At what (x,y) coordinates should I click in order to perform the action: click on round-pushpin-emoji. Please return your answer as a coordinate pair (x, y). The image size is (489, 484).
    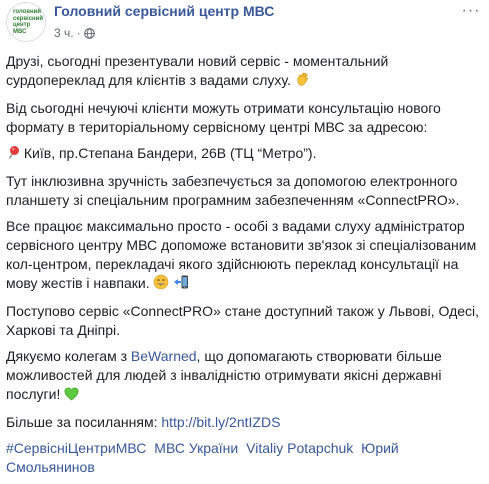
    Looking at the image, I should click on (13, 155).